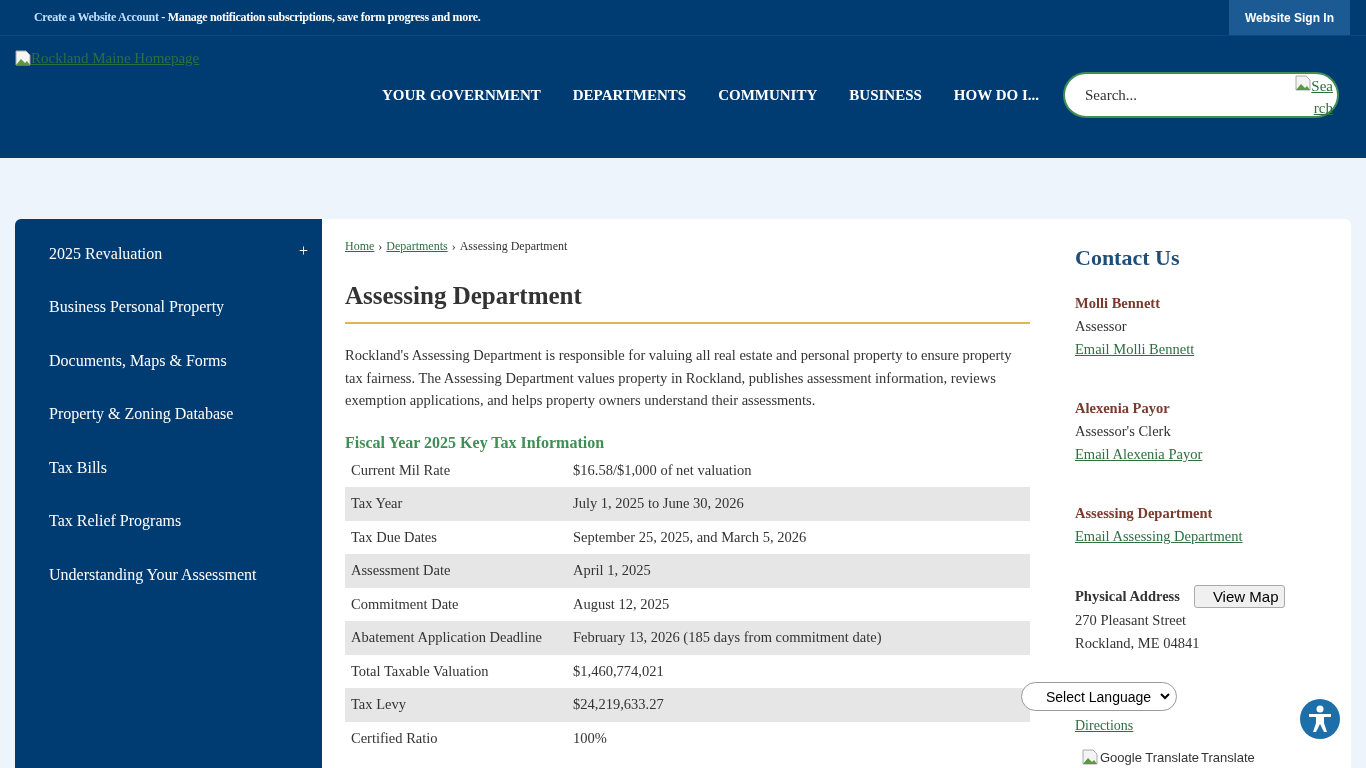  What do you see at coordinates (1138, 643) in the screenshot?
I see `address-line: Rockland, ME 04841` at bounding box center [1138, 643].